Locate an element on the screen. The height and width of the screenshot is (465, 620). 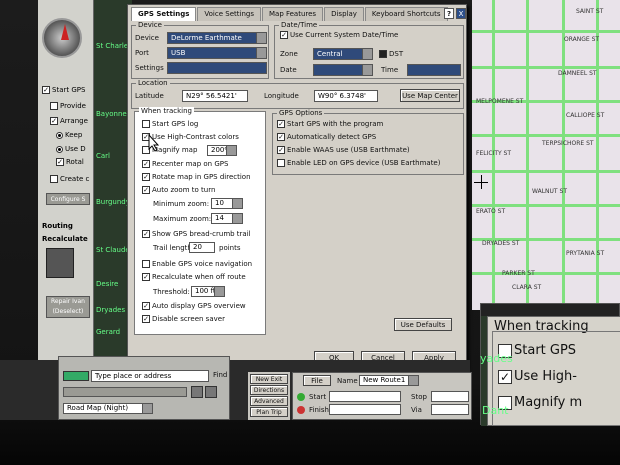
repair-button: Repair Ivan (Deselect) is located at coordinates (68, 307).